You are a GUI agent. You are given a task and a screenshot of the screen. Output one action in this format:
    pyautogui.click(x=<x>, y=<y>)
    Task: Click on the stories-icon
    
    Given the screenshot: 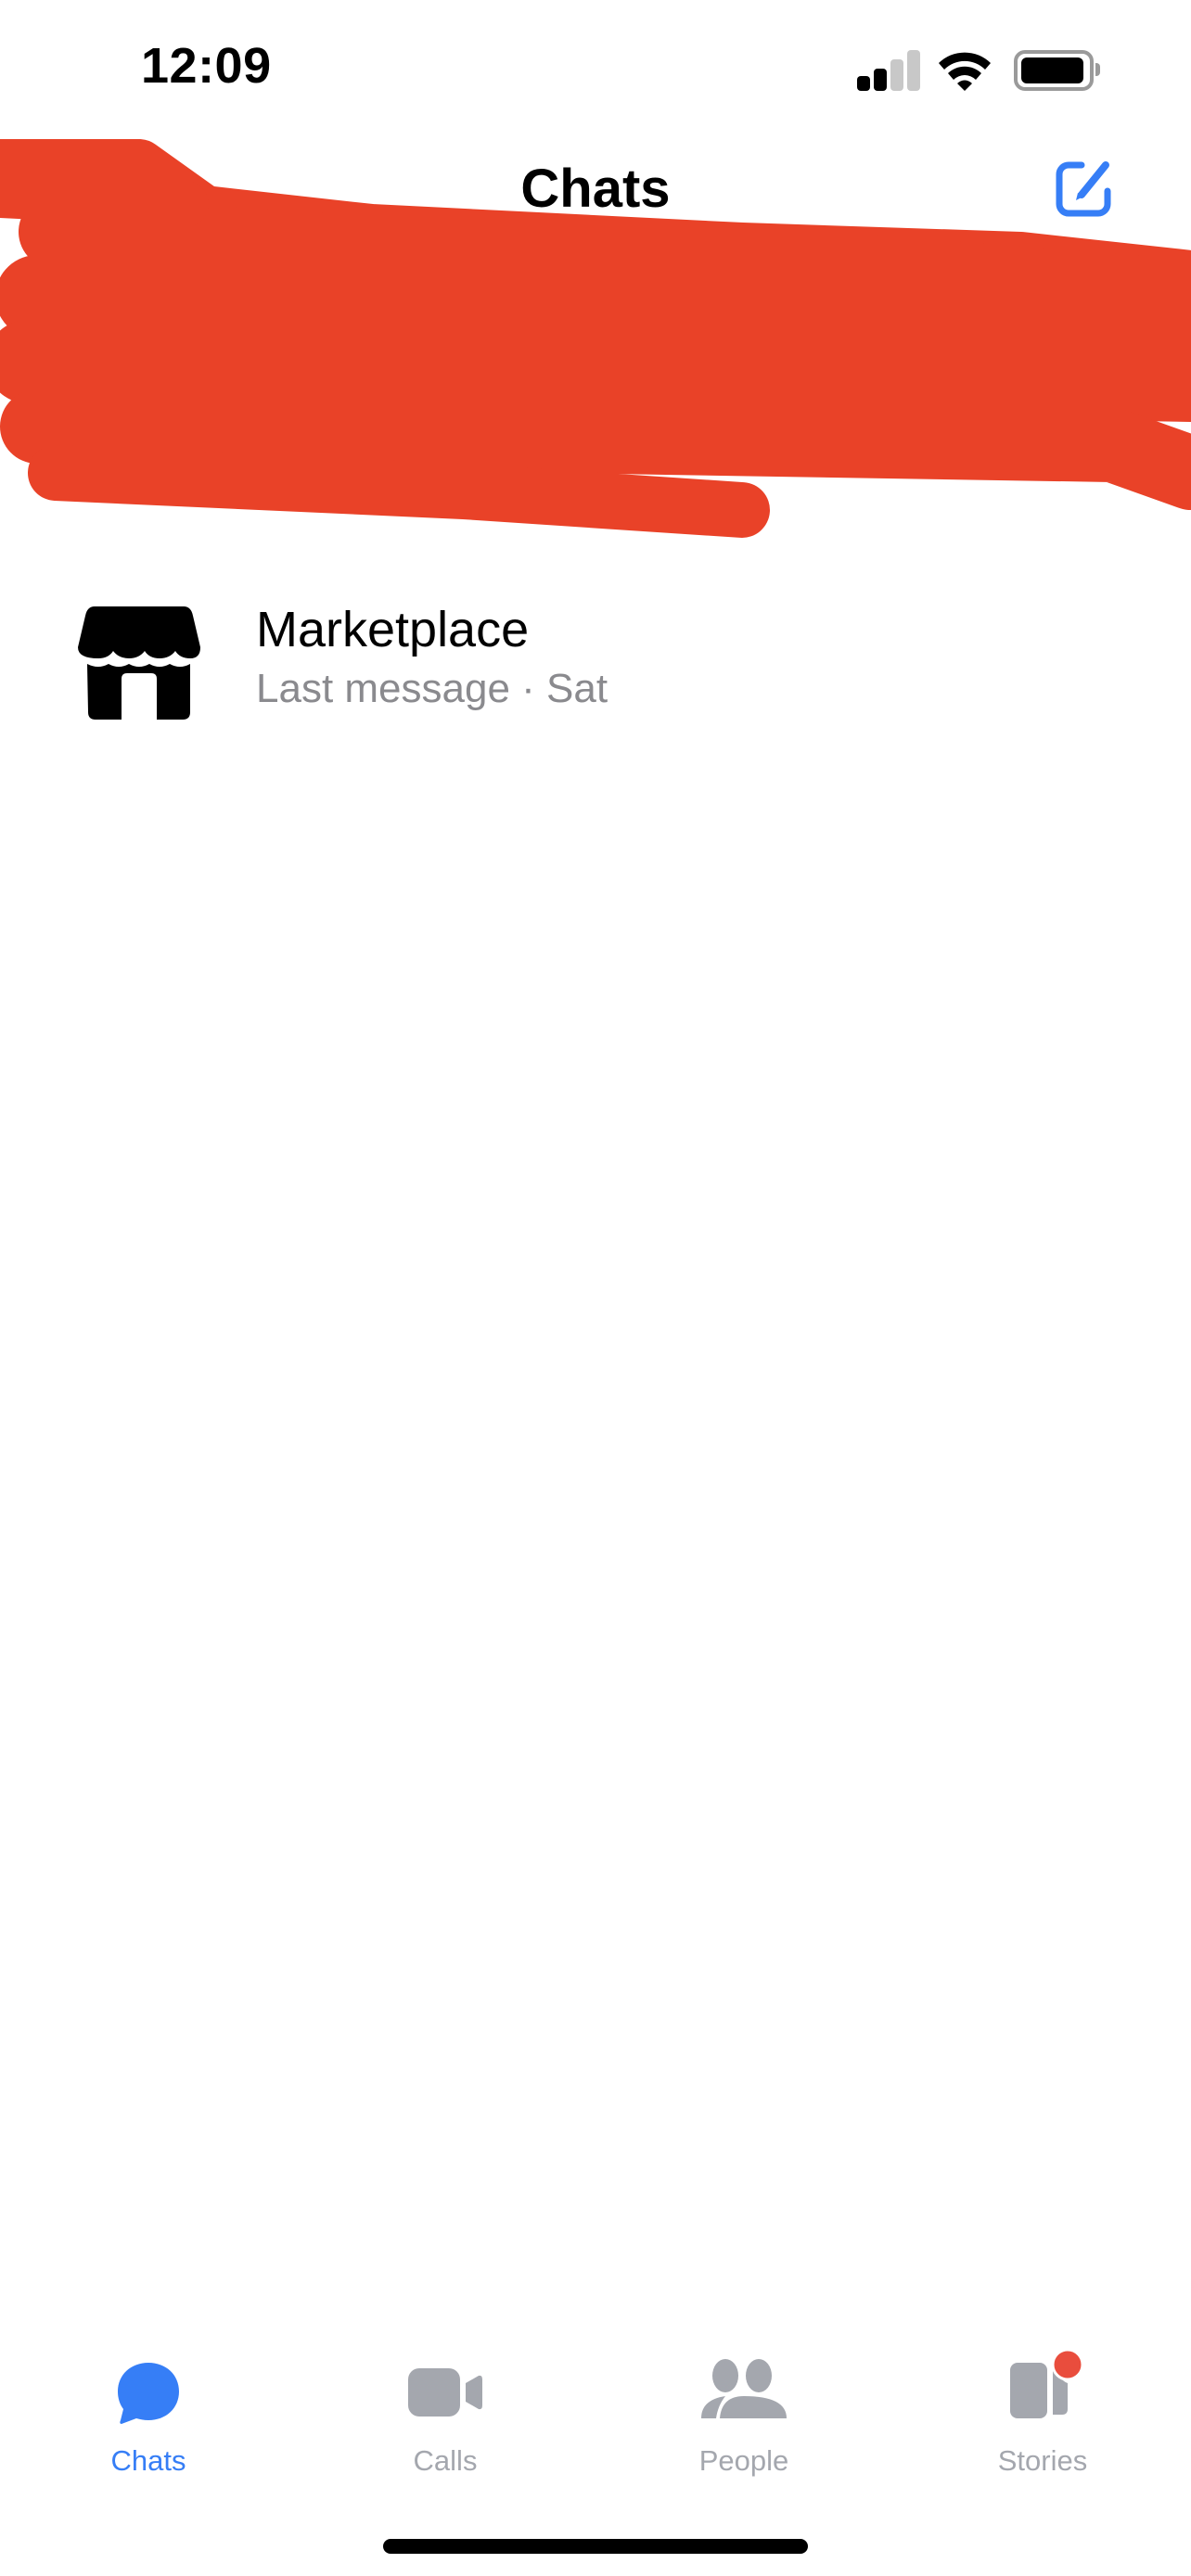 What is the action you would take?
    pyautogui.click(x=1047, y=2384)
    